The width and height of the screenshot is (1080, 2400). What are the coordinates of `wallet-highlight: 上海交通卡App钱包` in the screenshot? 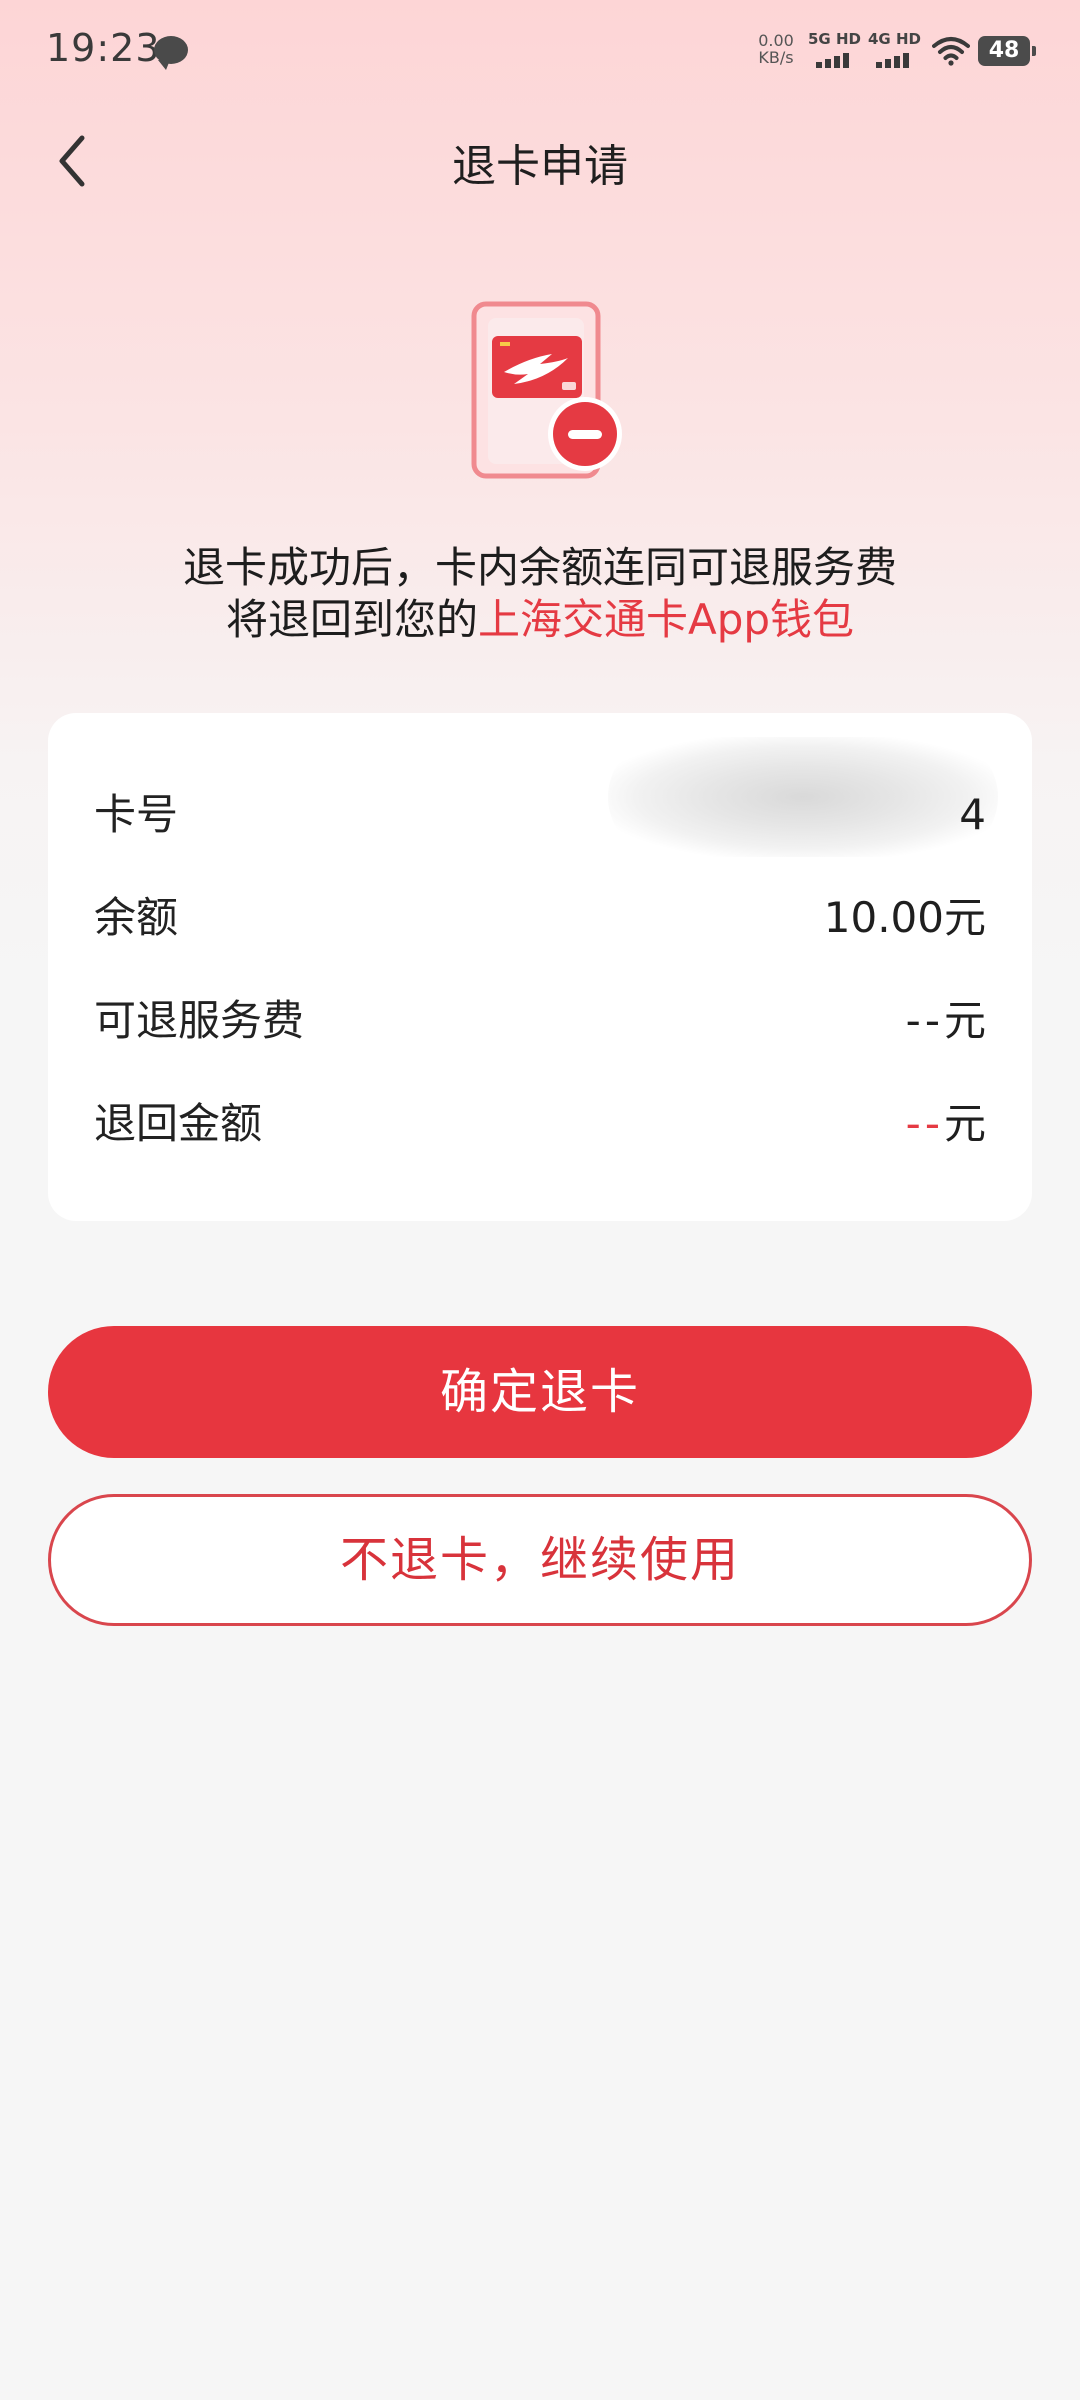 It's located at (666, 619).